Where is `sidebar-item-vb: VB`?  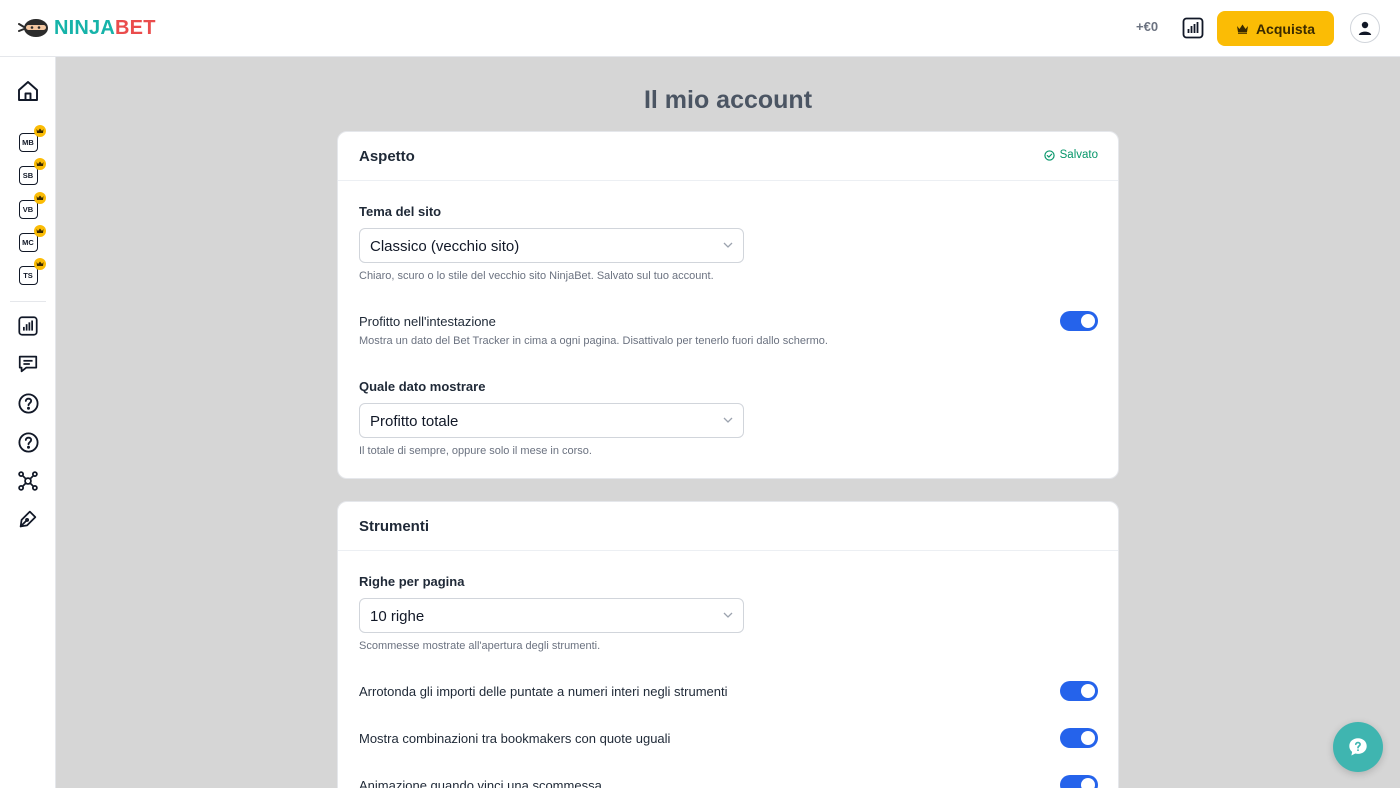 sidebar-item-vb: VB is located at coordinates (30, 207).